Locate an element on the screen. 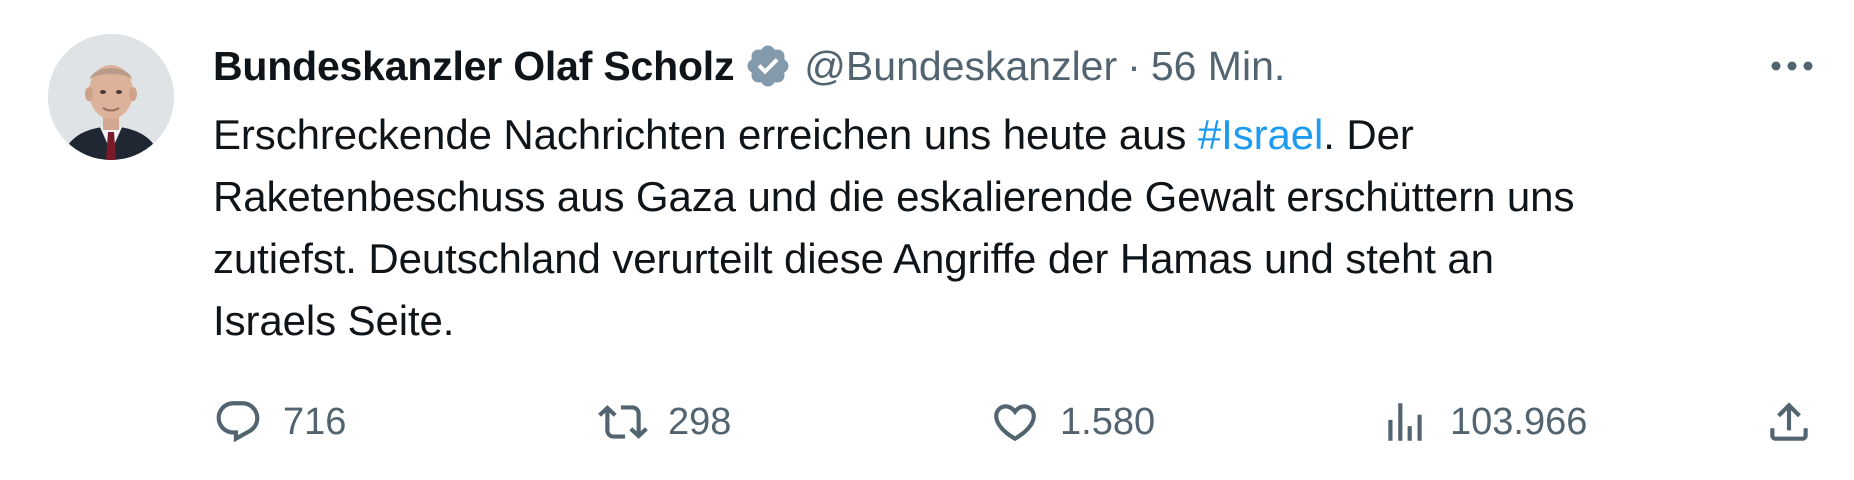  hashtag-link: #Israel is located at coordinates (1260, 134).